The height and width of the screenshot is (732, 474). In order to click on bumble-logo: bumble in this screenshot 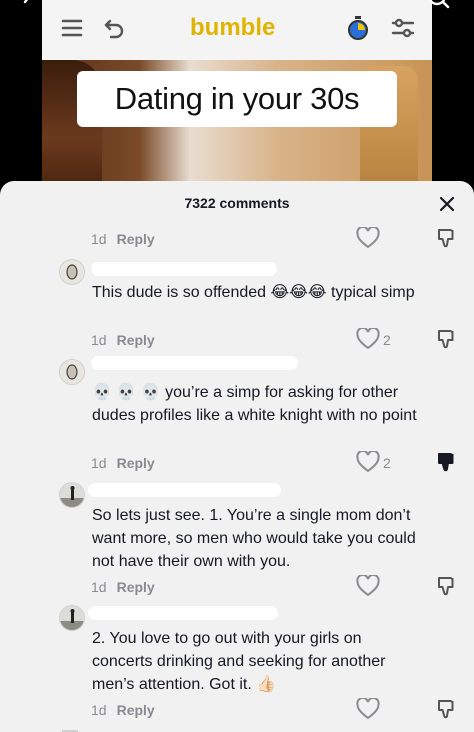, I will do `click(233, 27)`.